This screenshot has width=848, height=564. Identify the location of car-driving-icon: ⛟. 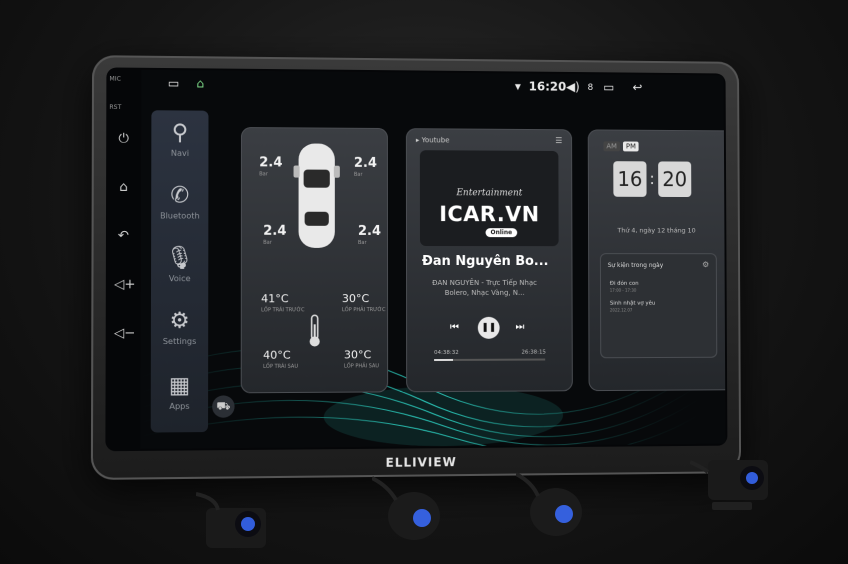
(223, 406).